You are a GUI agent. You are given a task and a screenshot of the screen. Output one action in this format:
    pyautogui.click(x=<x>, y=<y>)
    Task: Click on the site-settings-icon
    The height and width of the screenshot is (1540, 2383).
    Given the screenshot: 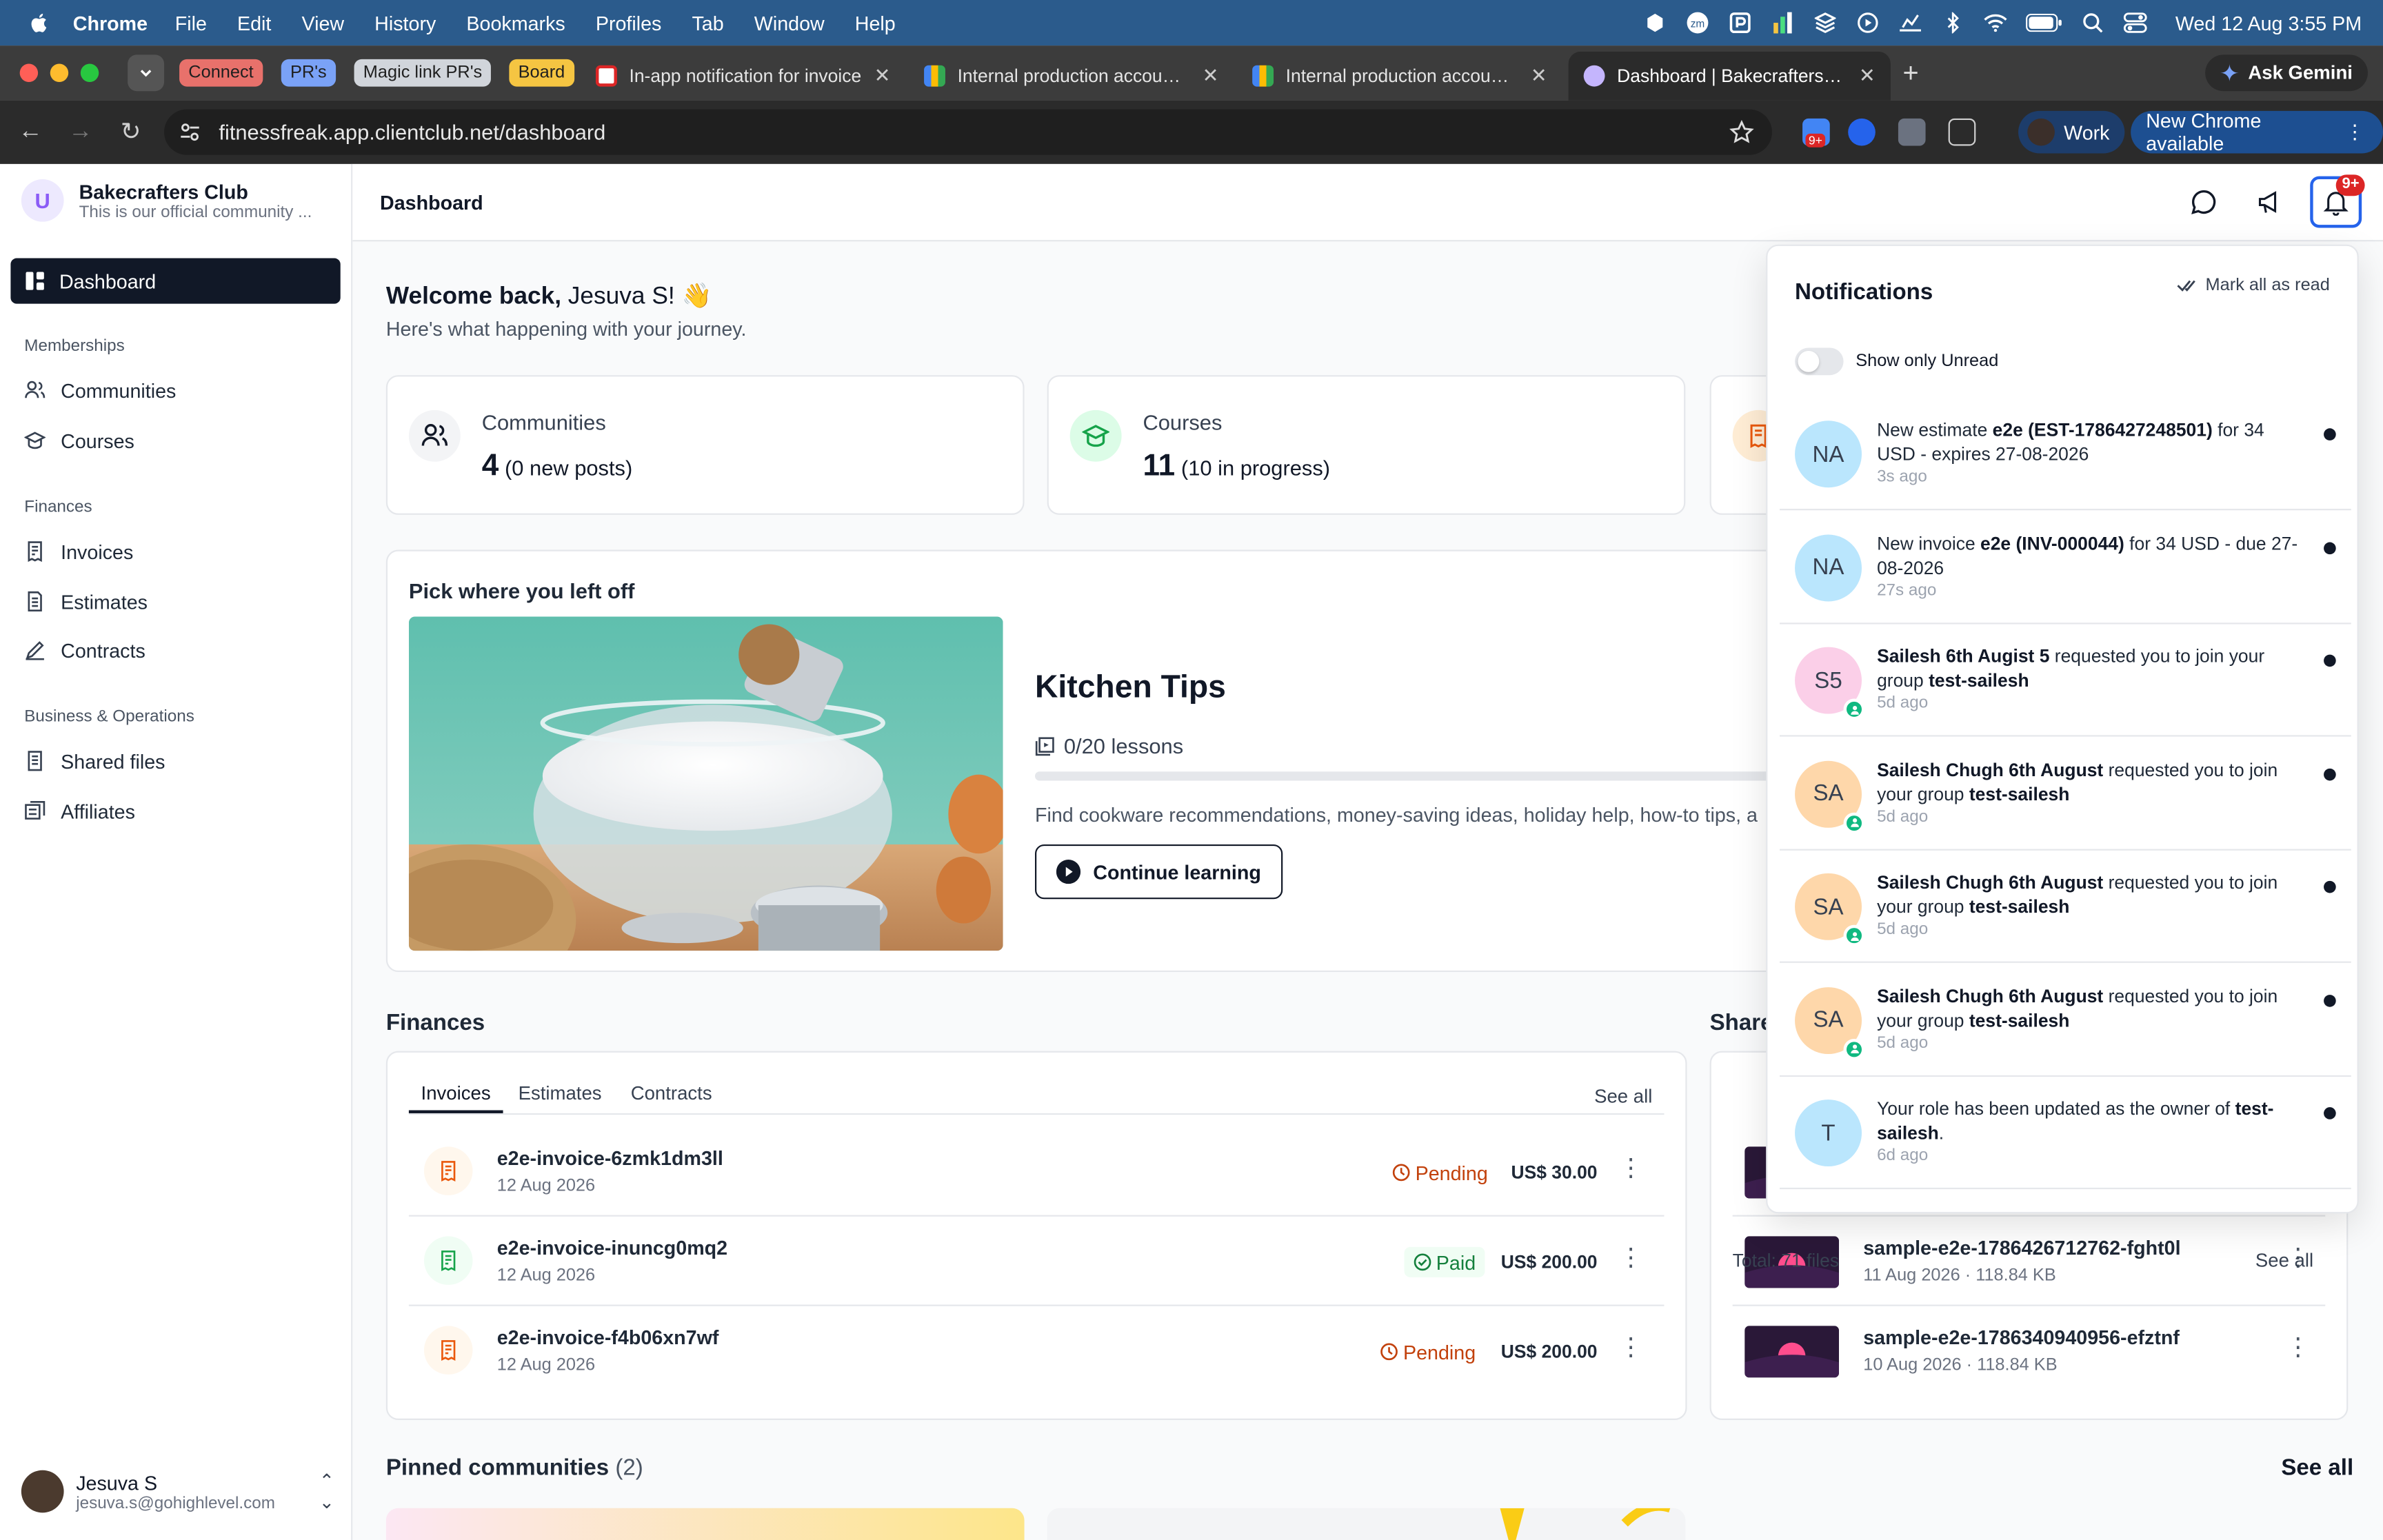 What is the action you would take?
    pyautogui.click(x=190, y=132)
    